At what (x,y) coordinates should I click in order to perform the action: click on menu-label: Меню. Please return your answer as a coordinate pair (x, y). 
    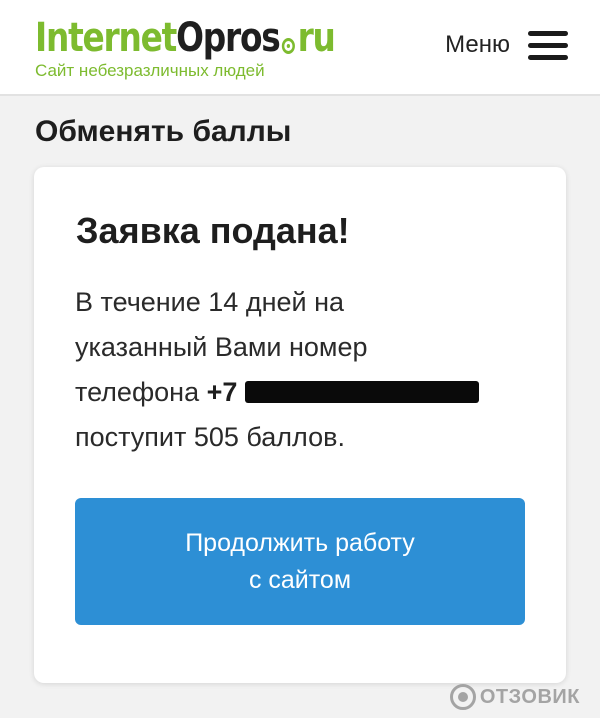
    Looking at the image, I should click on (477, 44).